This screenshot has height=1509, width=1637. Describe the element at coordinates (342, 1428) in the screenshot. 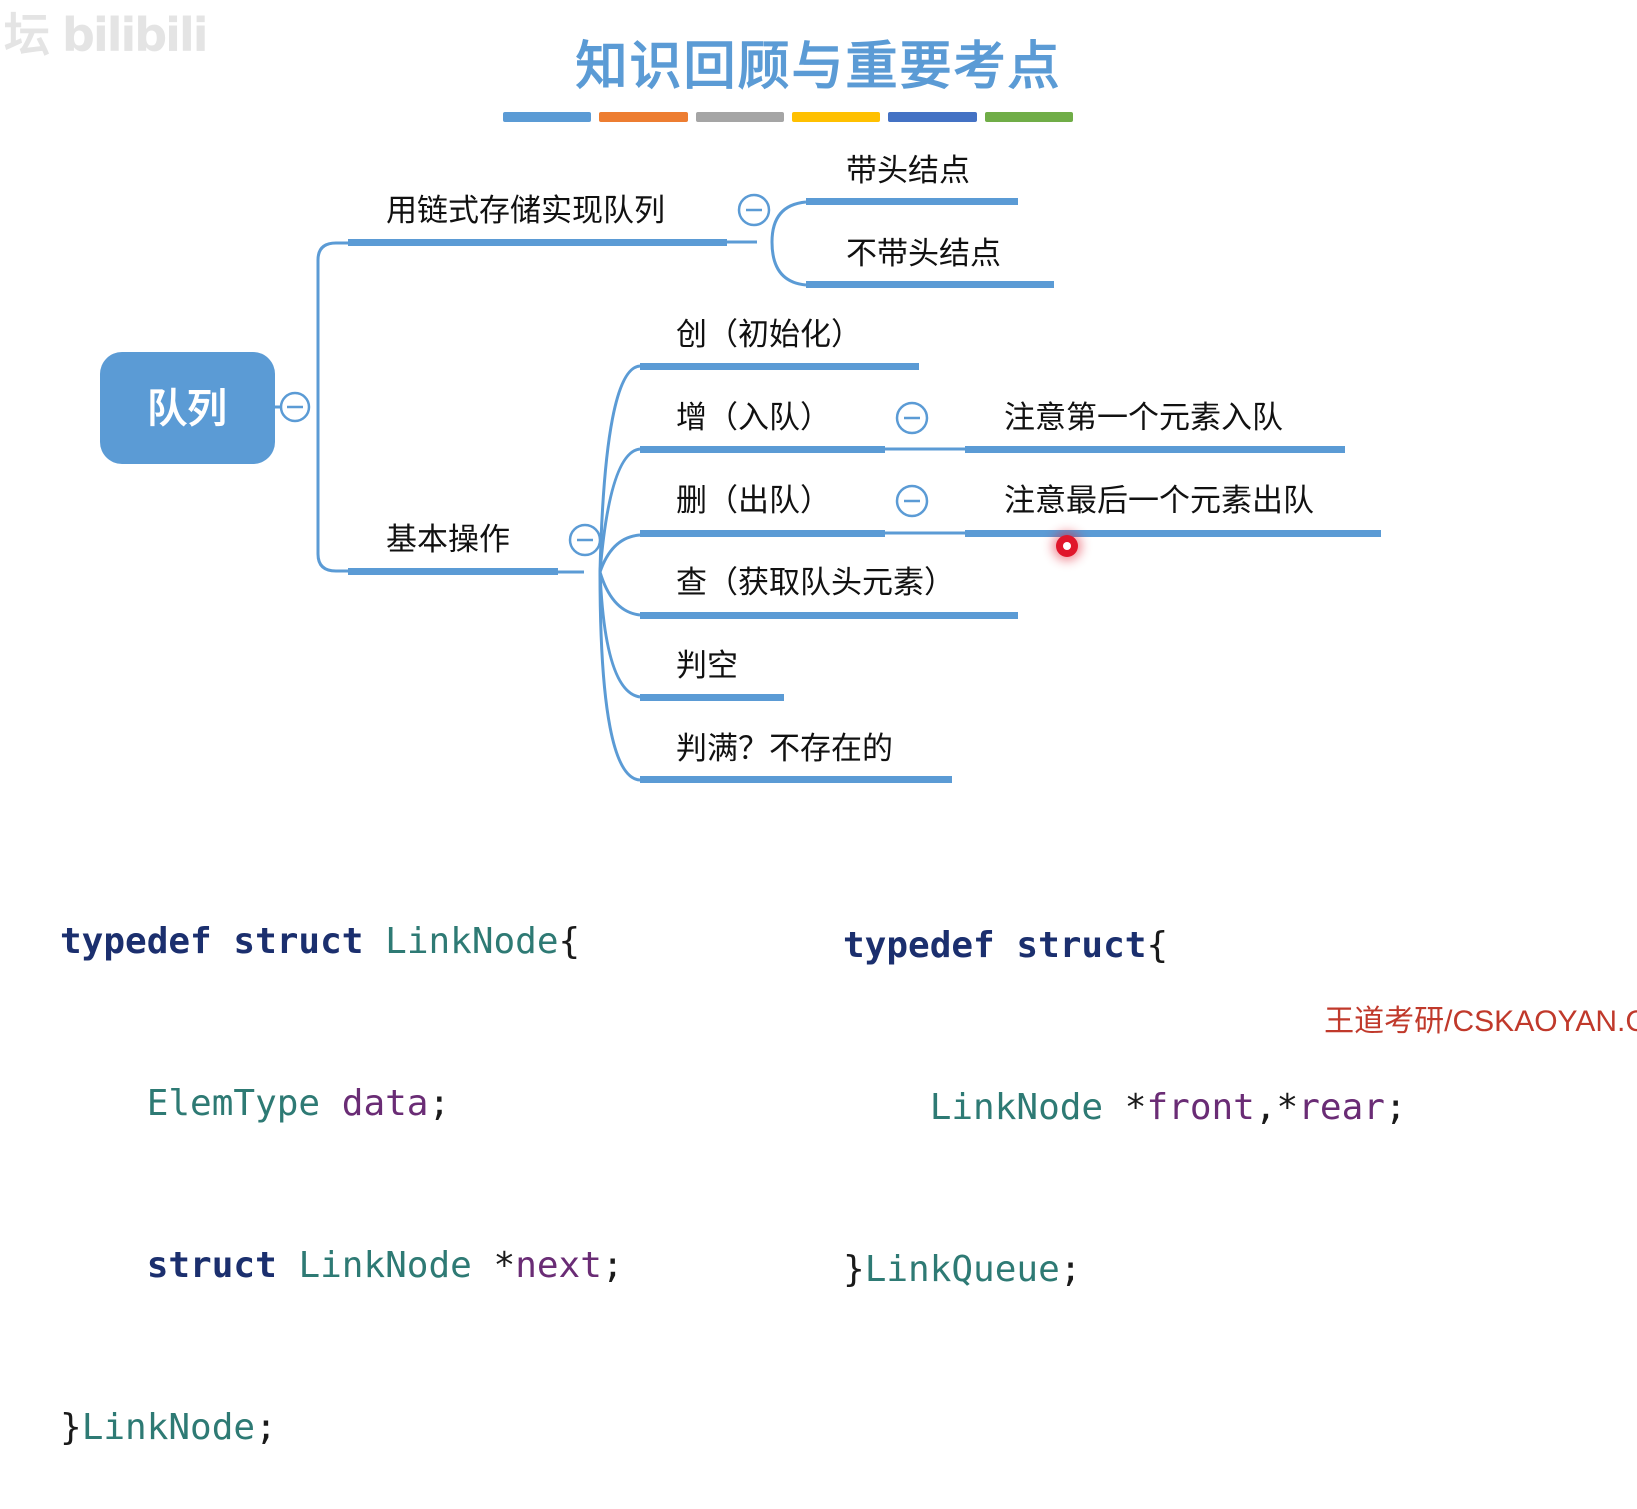

I see `code-line: }LinkNode;` at that location.